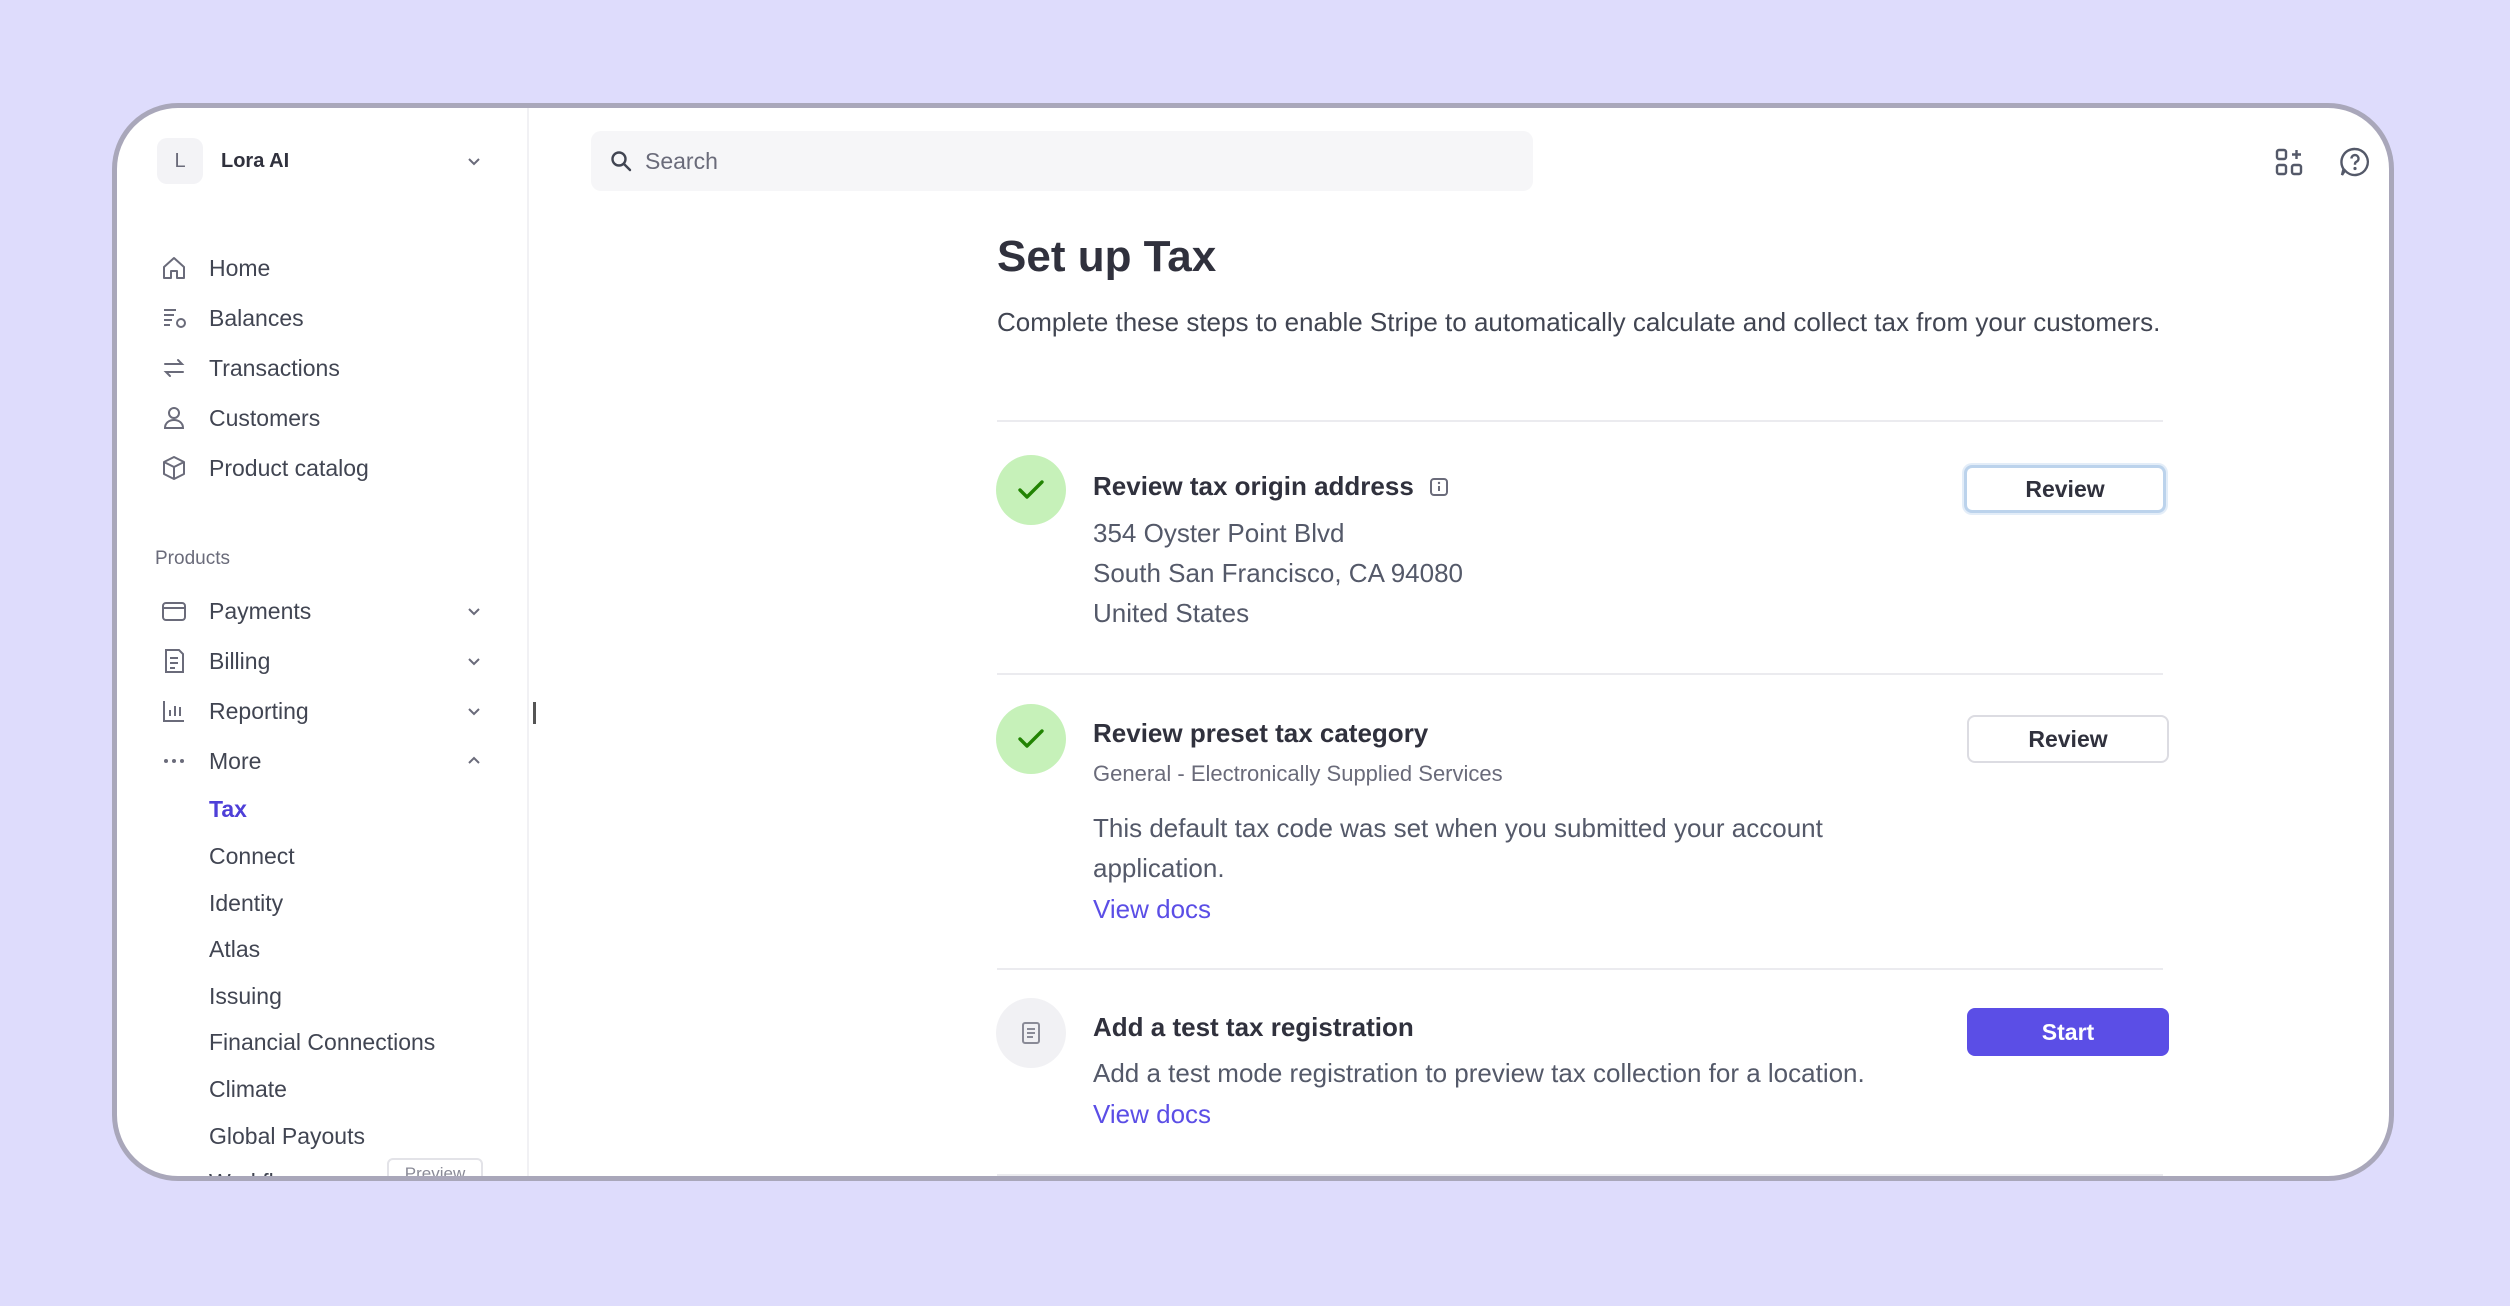  I want to click on nav-label: Transactions, so click(274, 367).